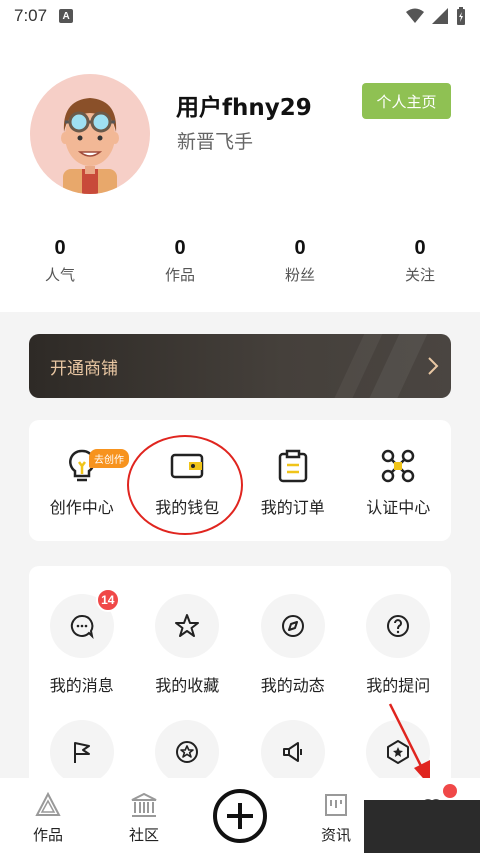 Image resolution: width=480 pixels, height=853 pixels. I want to click on plus-icon, so click(240, 815).